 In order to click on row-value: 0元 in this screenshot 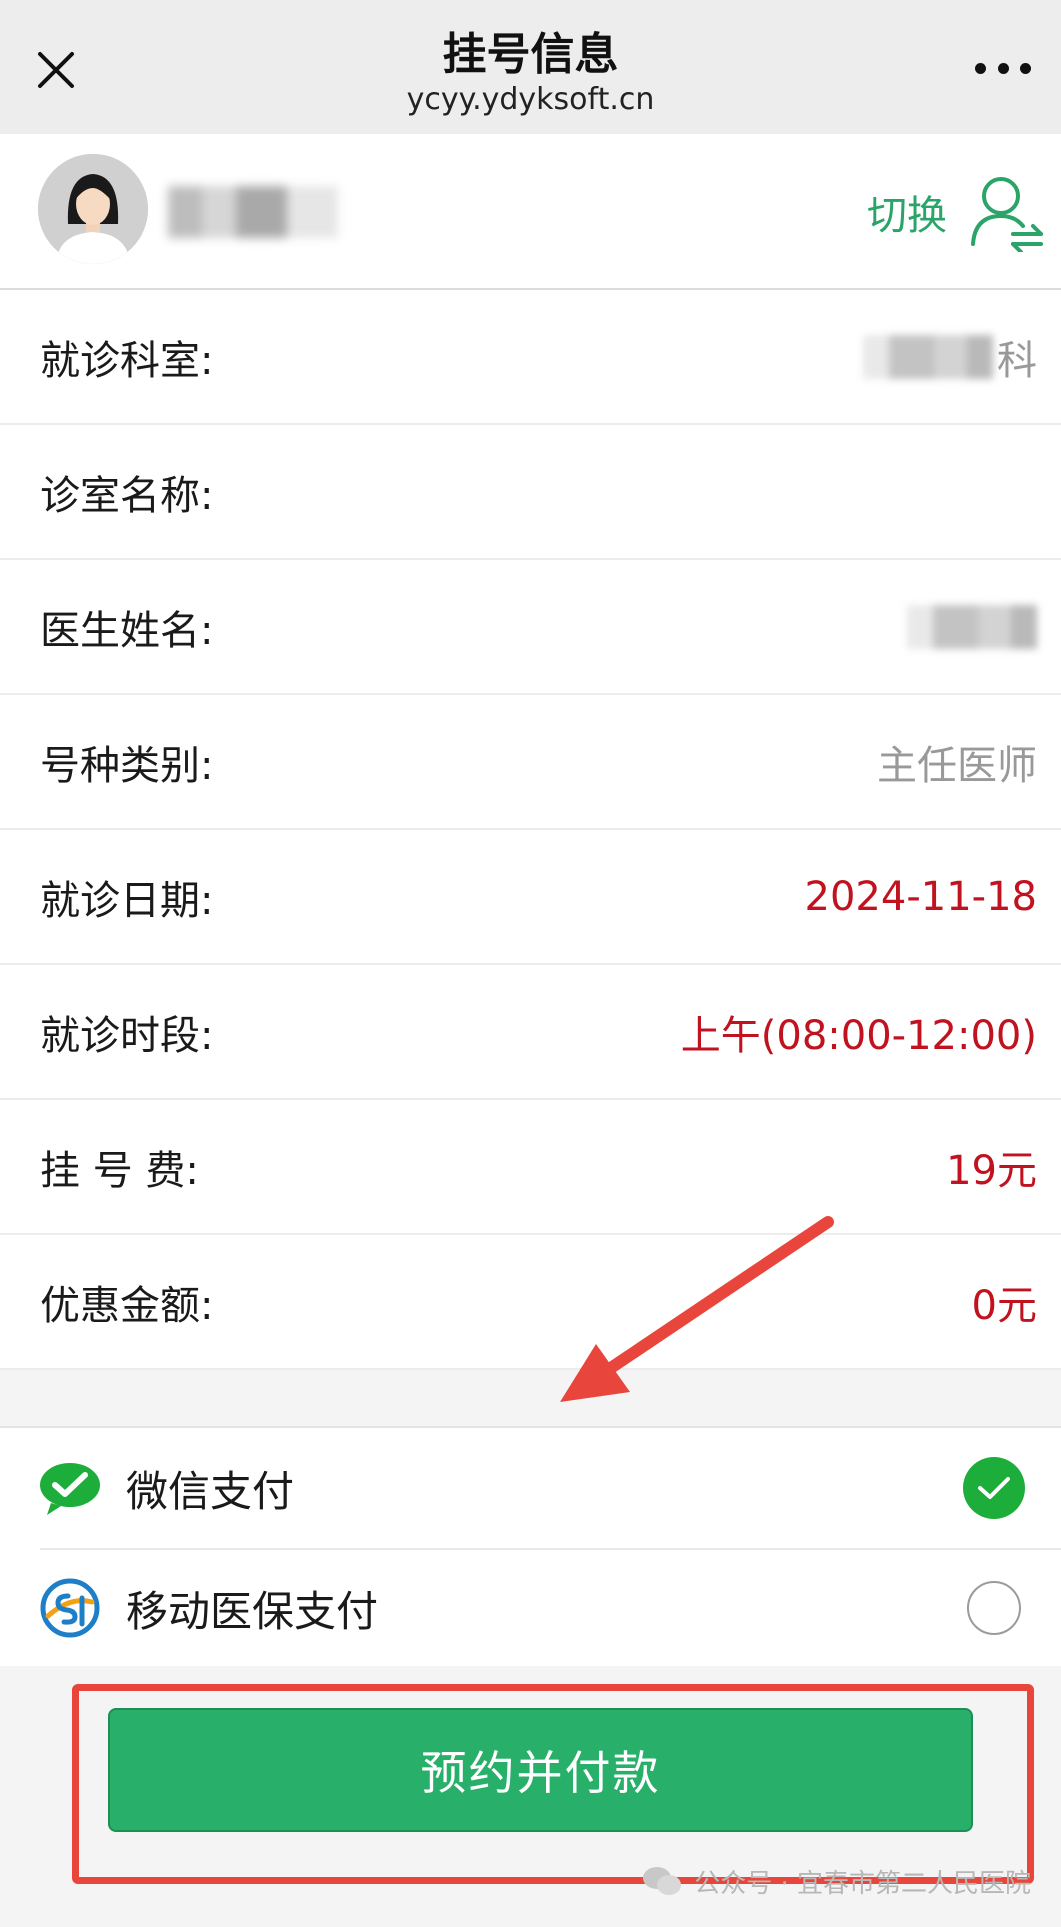, I will do `click(1004, 1305)`.